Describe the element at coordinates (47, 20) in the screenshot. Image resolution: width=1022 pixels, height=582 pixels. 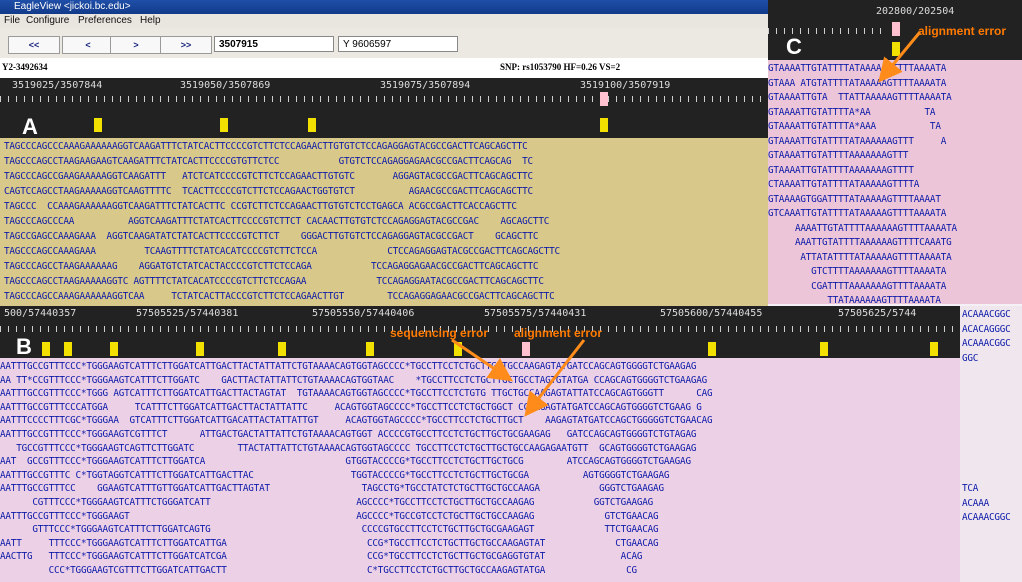
I see `menu-configure: Configure` at that location.